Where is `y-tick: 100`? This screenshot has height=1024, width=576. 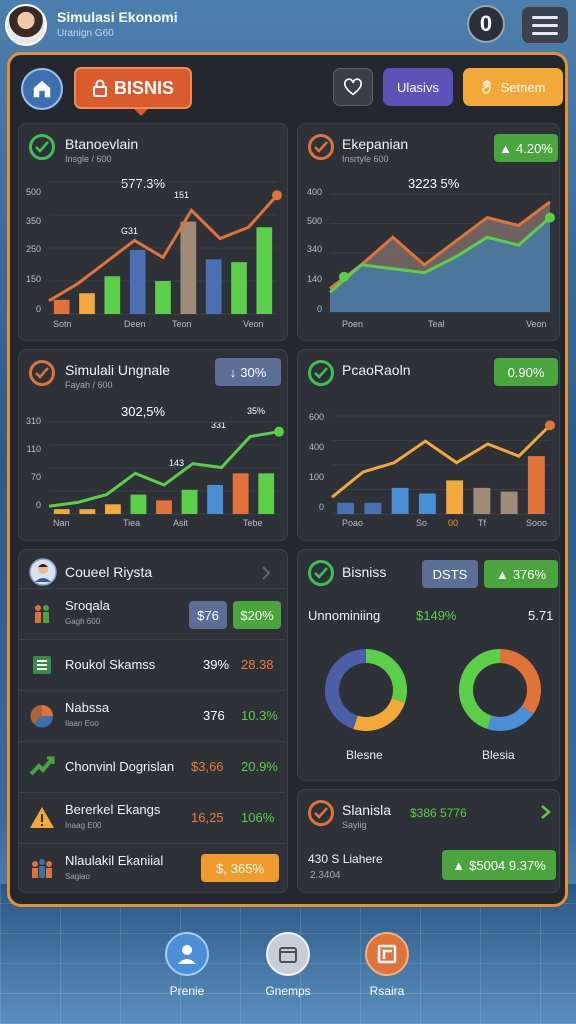 y-tick: 100 is located at coordinates (316, 477).